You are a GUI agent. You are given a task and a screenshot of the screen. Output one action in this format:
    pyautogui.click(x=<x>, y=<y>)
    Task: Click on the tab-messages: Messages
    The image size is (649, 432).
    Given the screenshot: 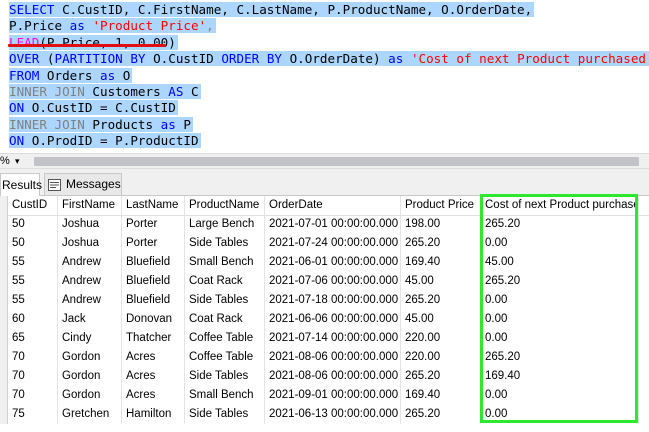 What is the action you would take?
    pyautogui.click(x=83, y=184)
    